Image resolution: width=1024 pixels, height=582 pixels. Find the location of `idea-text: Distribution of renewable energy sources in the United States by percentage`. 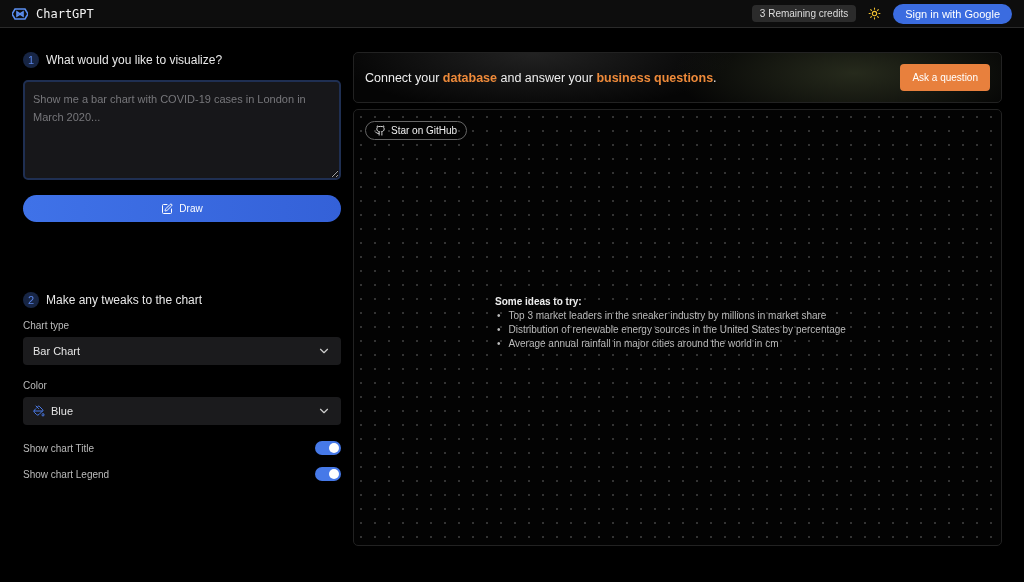

idea-text: Distribution of renewable energy sources in the United States by percentage is located at coordinates (677, 329).